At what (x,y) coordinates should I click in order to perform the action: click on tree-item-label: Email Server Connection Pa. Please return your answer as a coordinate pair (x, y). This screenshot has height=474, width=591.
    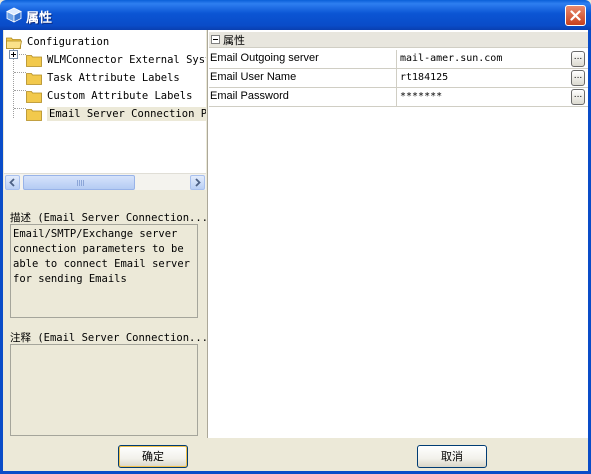
    Looking at the image, I should click on (126, 114).